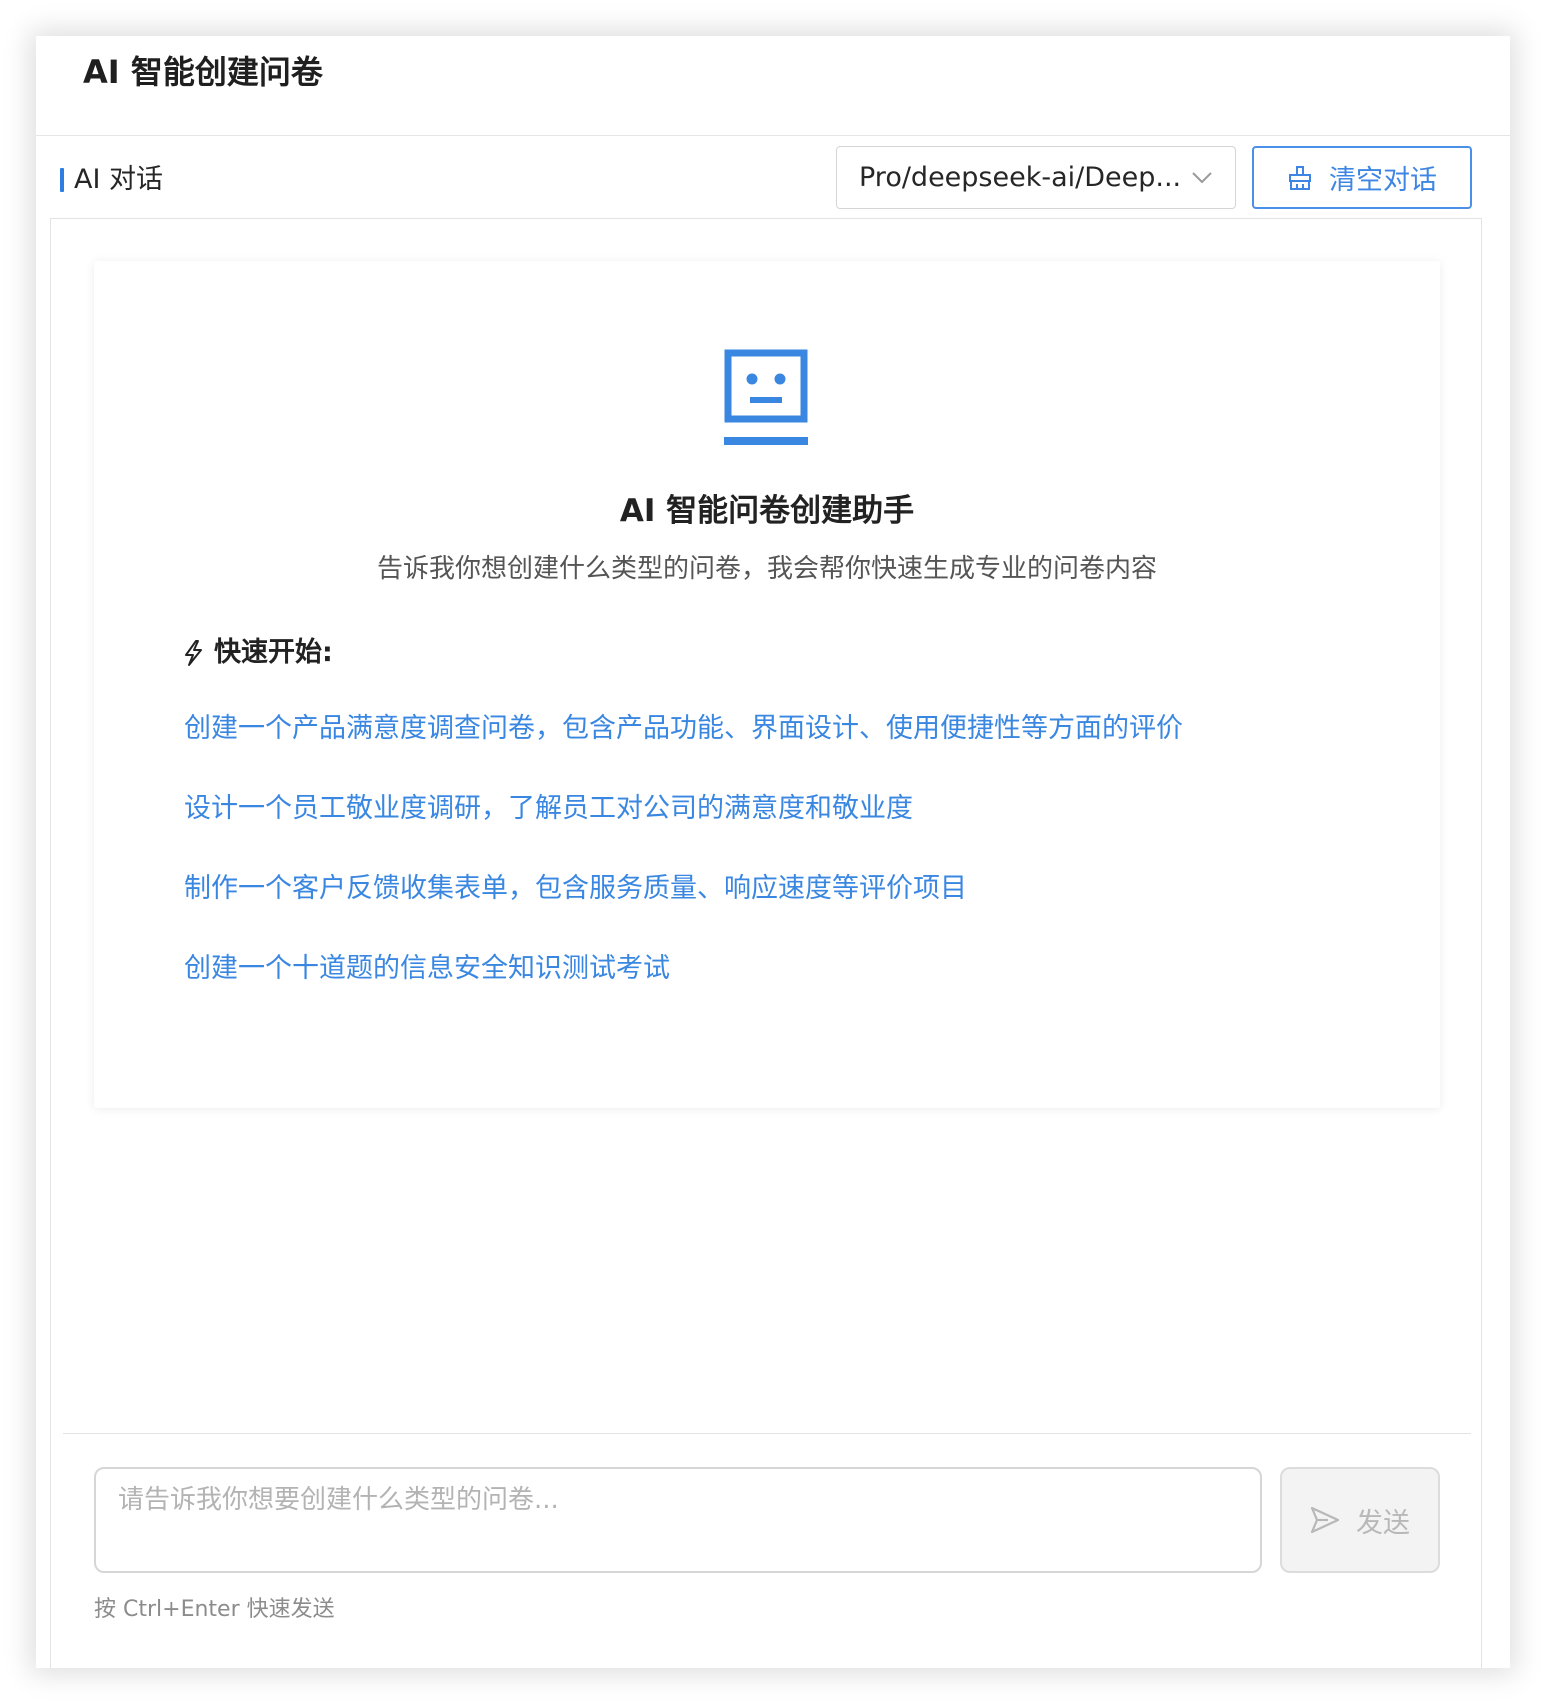 This screenshot has height=1704, width=1546. What do you see at coordinates (766, 397) in the screenshot?
I see `robot-icon` at bounding box center [766, 397].